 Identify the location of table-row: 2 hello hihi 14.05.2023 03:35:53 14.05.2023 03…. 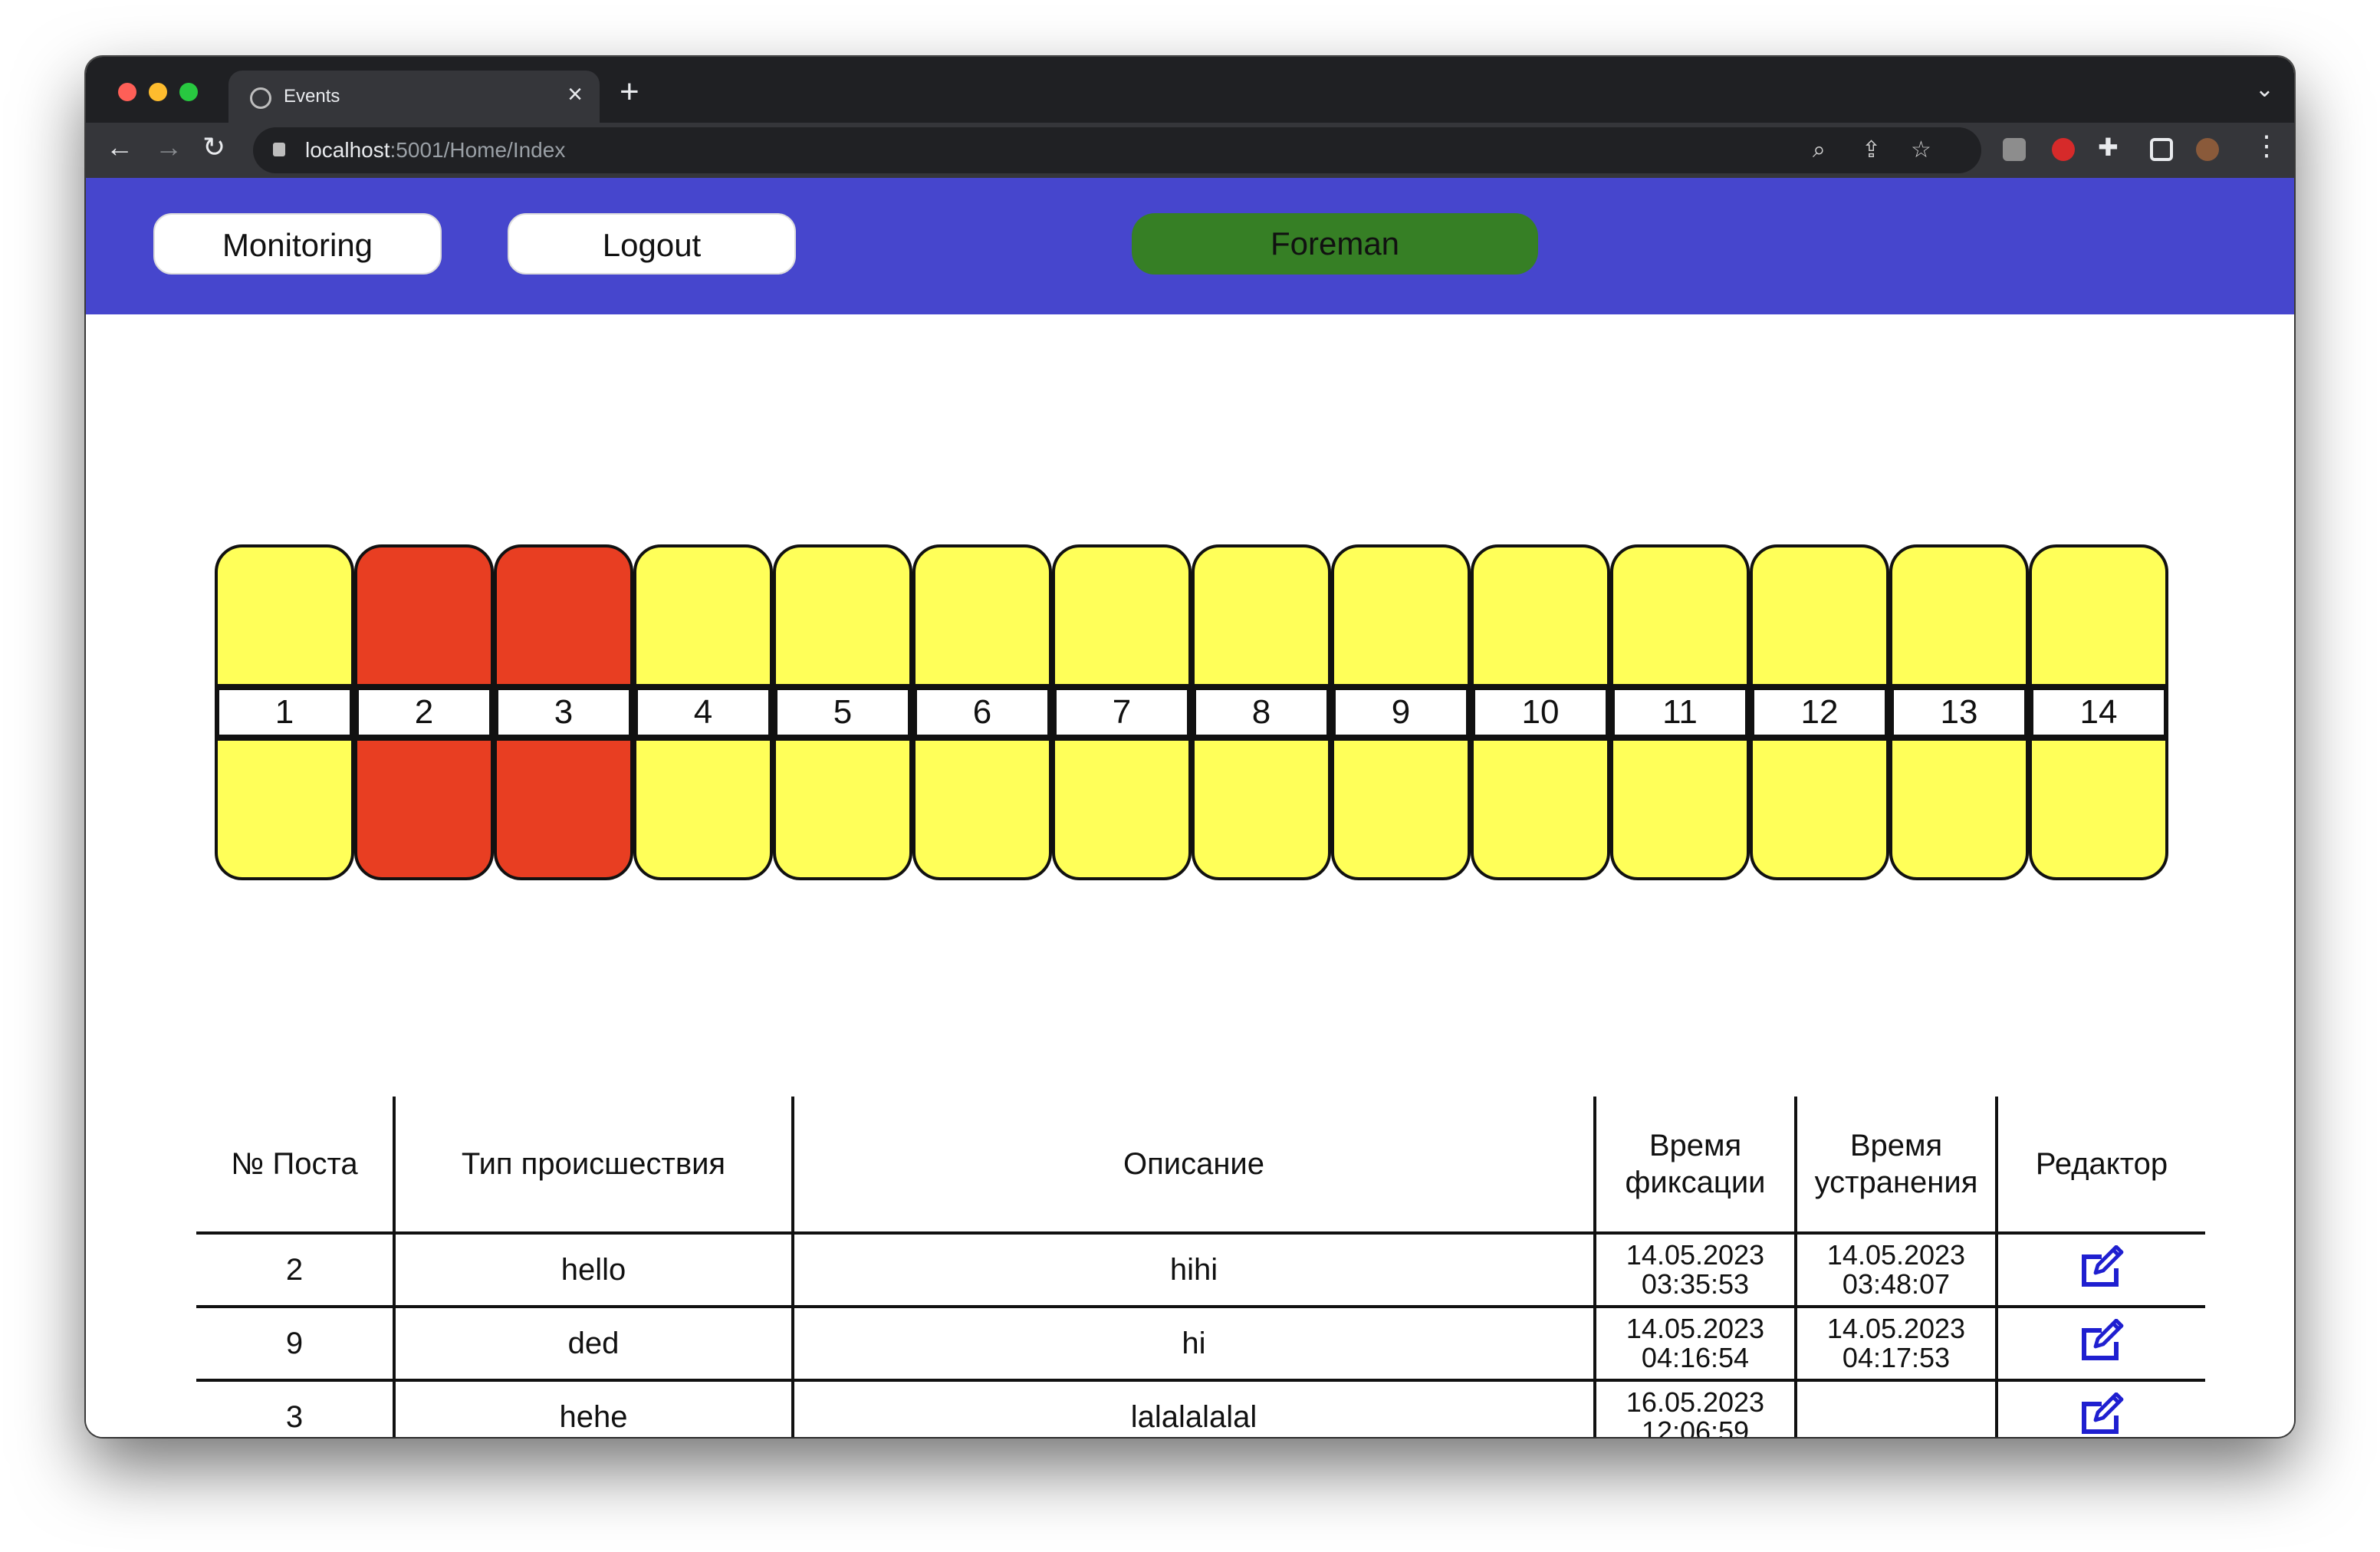
(1201, 1270).